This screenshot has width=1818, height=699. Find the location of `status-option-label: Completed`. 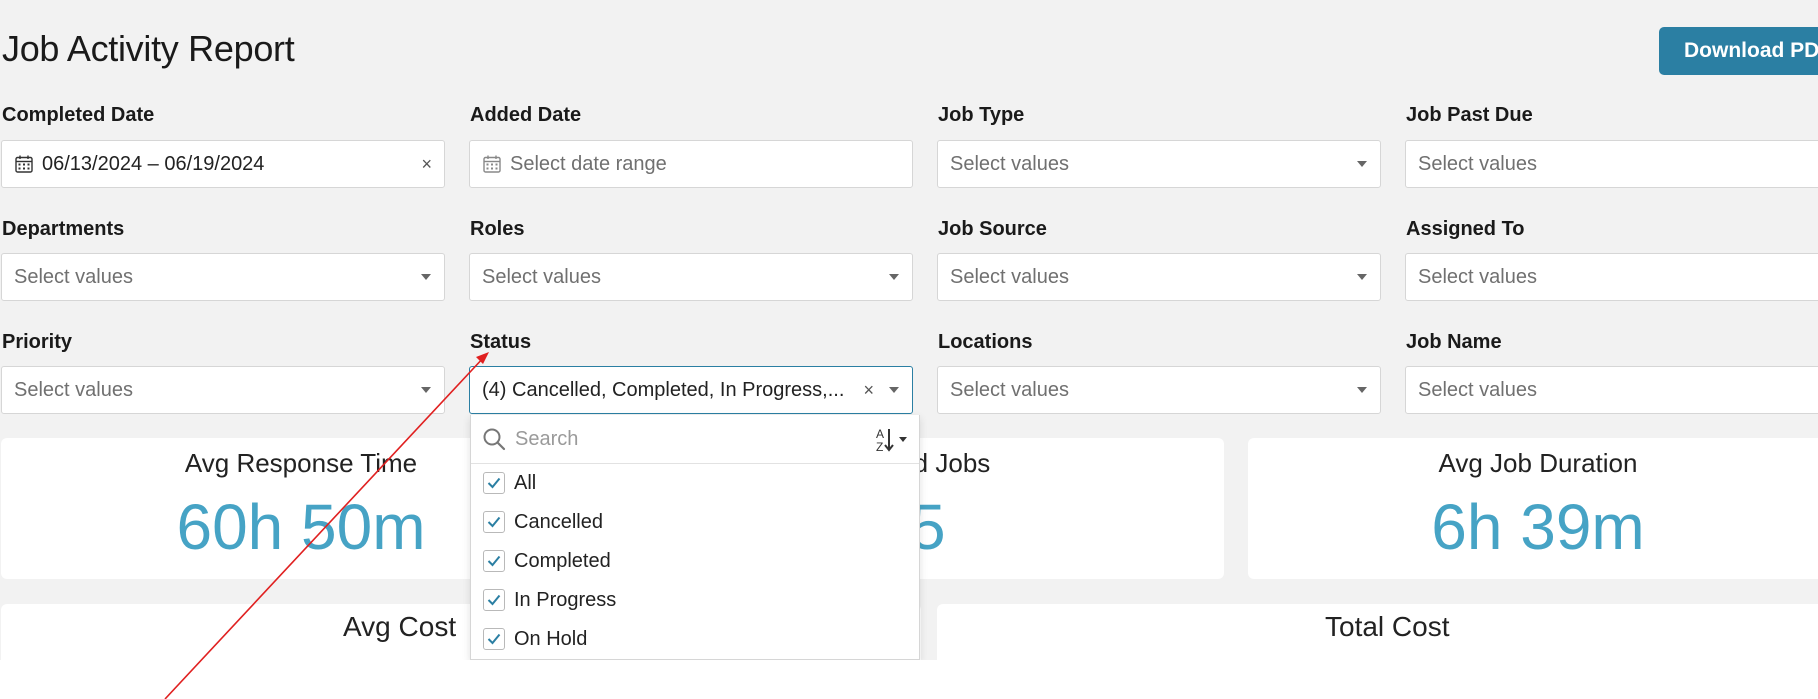

status-option-label: Completed is located at coordinates (562, 561).